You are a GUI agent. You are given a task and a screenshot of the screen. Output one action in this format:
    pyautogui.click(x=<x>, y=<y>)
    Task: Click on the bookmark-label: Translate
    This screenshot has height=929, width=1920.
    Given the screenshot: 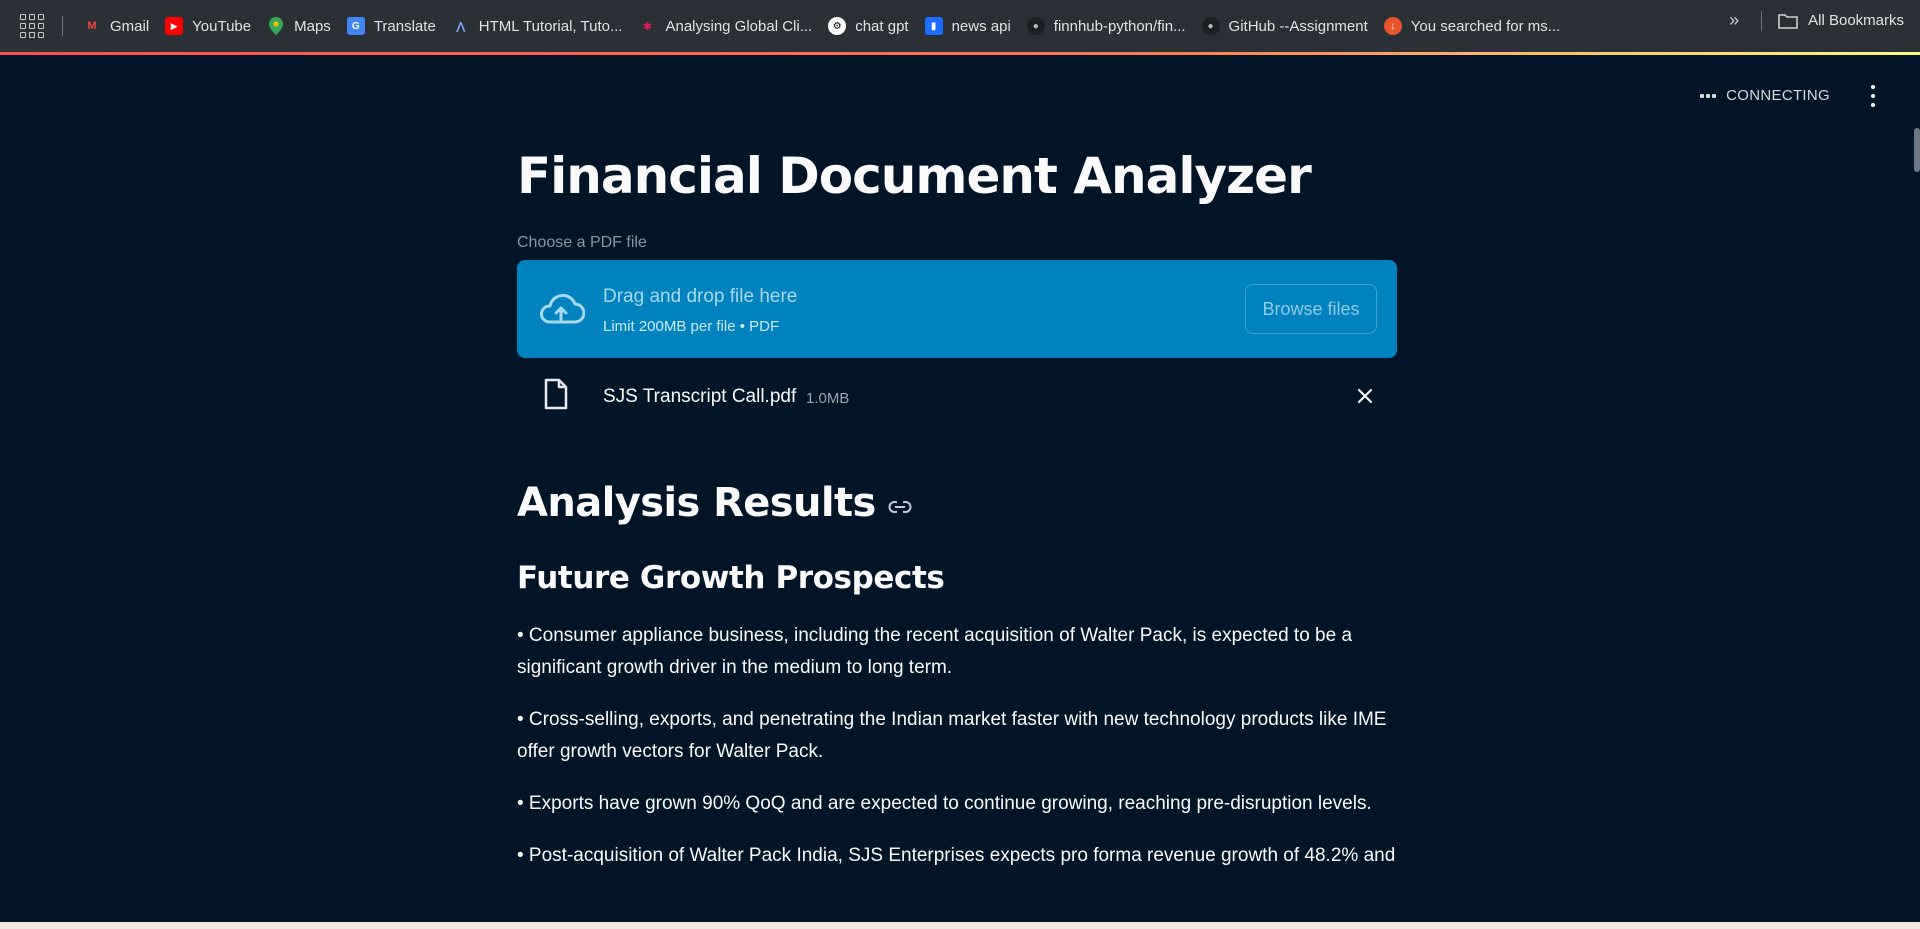 What is the action you would take?
    pyautogui.click(x=404, y=26)
    